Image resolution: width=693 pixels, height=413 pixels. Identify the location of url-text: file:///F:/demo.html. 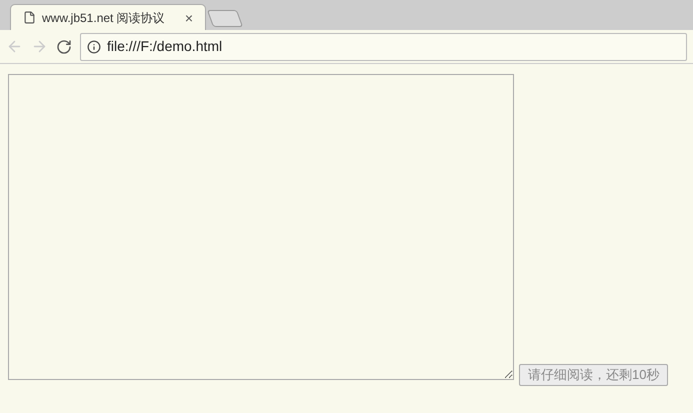
(164, 46).